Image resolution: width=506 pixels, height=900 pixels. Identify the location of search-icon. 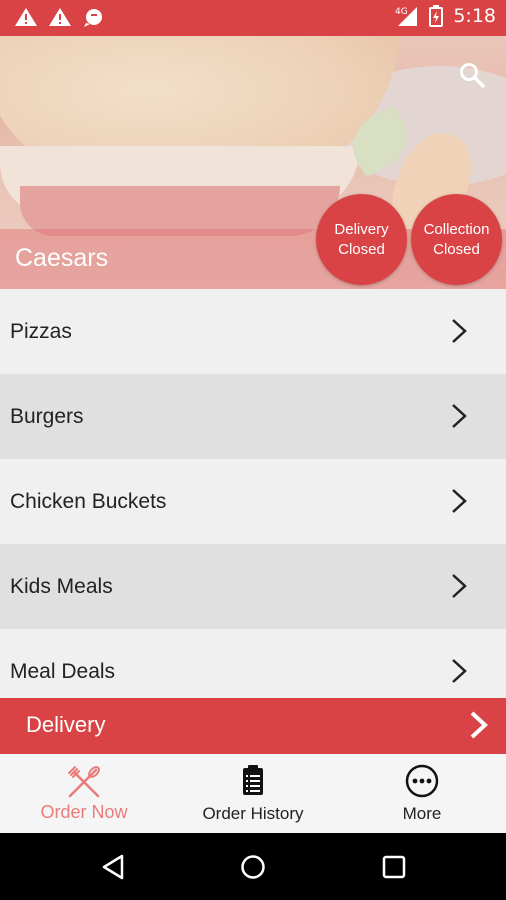
(472, 75).